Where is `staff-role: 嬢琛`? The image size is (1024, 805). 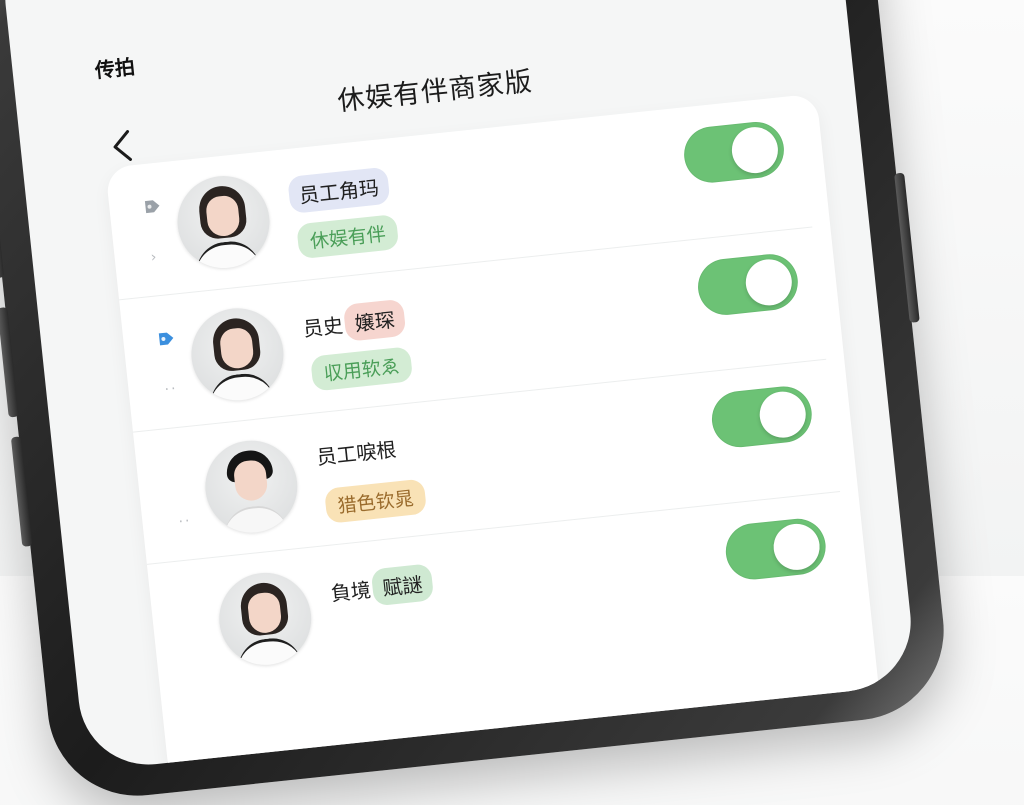
staff-role: 嬢琛 is located at coordinates (374, 320).